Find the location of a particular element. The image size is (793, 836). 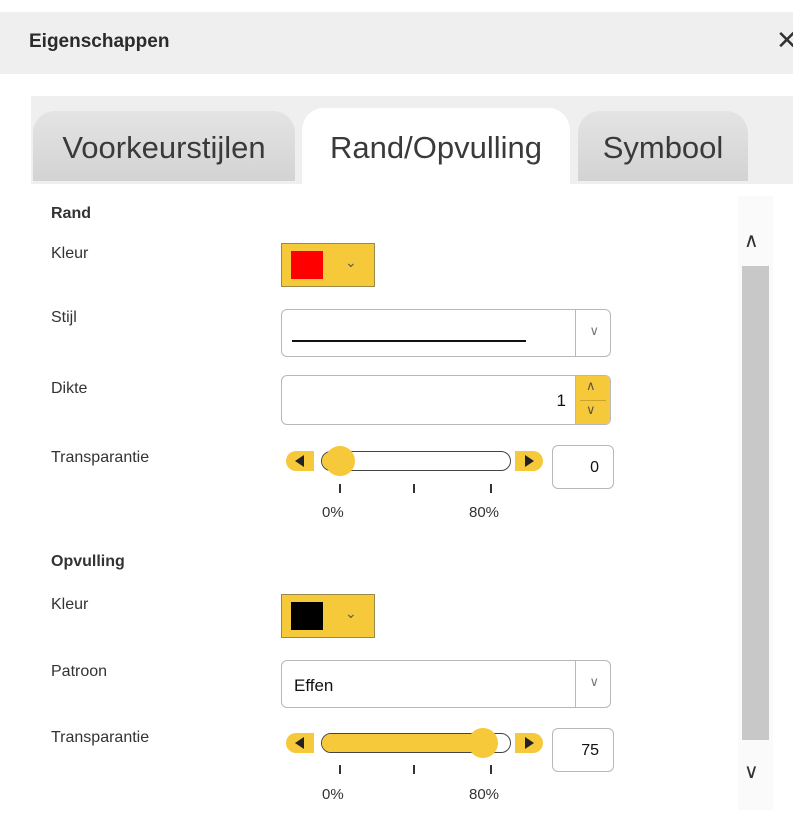

vertical-scrollbar: ∧ ∨ is located at coordinates (755, 503).